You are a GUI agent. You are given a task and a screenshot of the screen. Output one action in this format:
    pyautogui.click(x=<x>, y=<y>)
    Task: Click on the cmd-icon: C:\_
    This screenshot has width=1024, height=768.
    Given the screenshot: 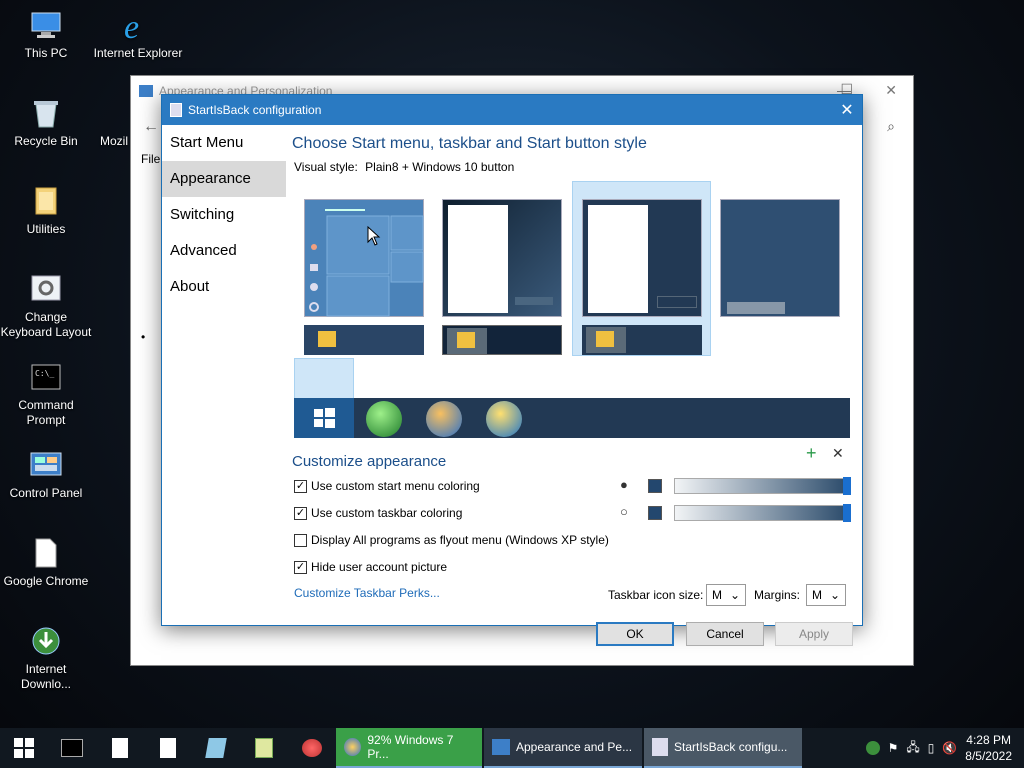 What is the action you would take?
    pyautogui.click(x=46, y=377)
    